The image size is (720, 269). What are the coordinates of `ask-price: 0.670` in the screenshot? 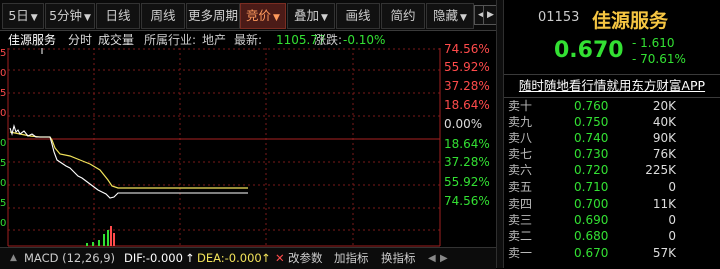 It's located at (591, 253).